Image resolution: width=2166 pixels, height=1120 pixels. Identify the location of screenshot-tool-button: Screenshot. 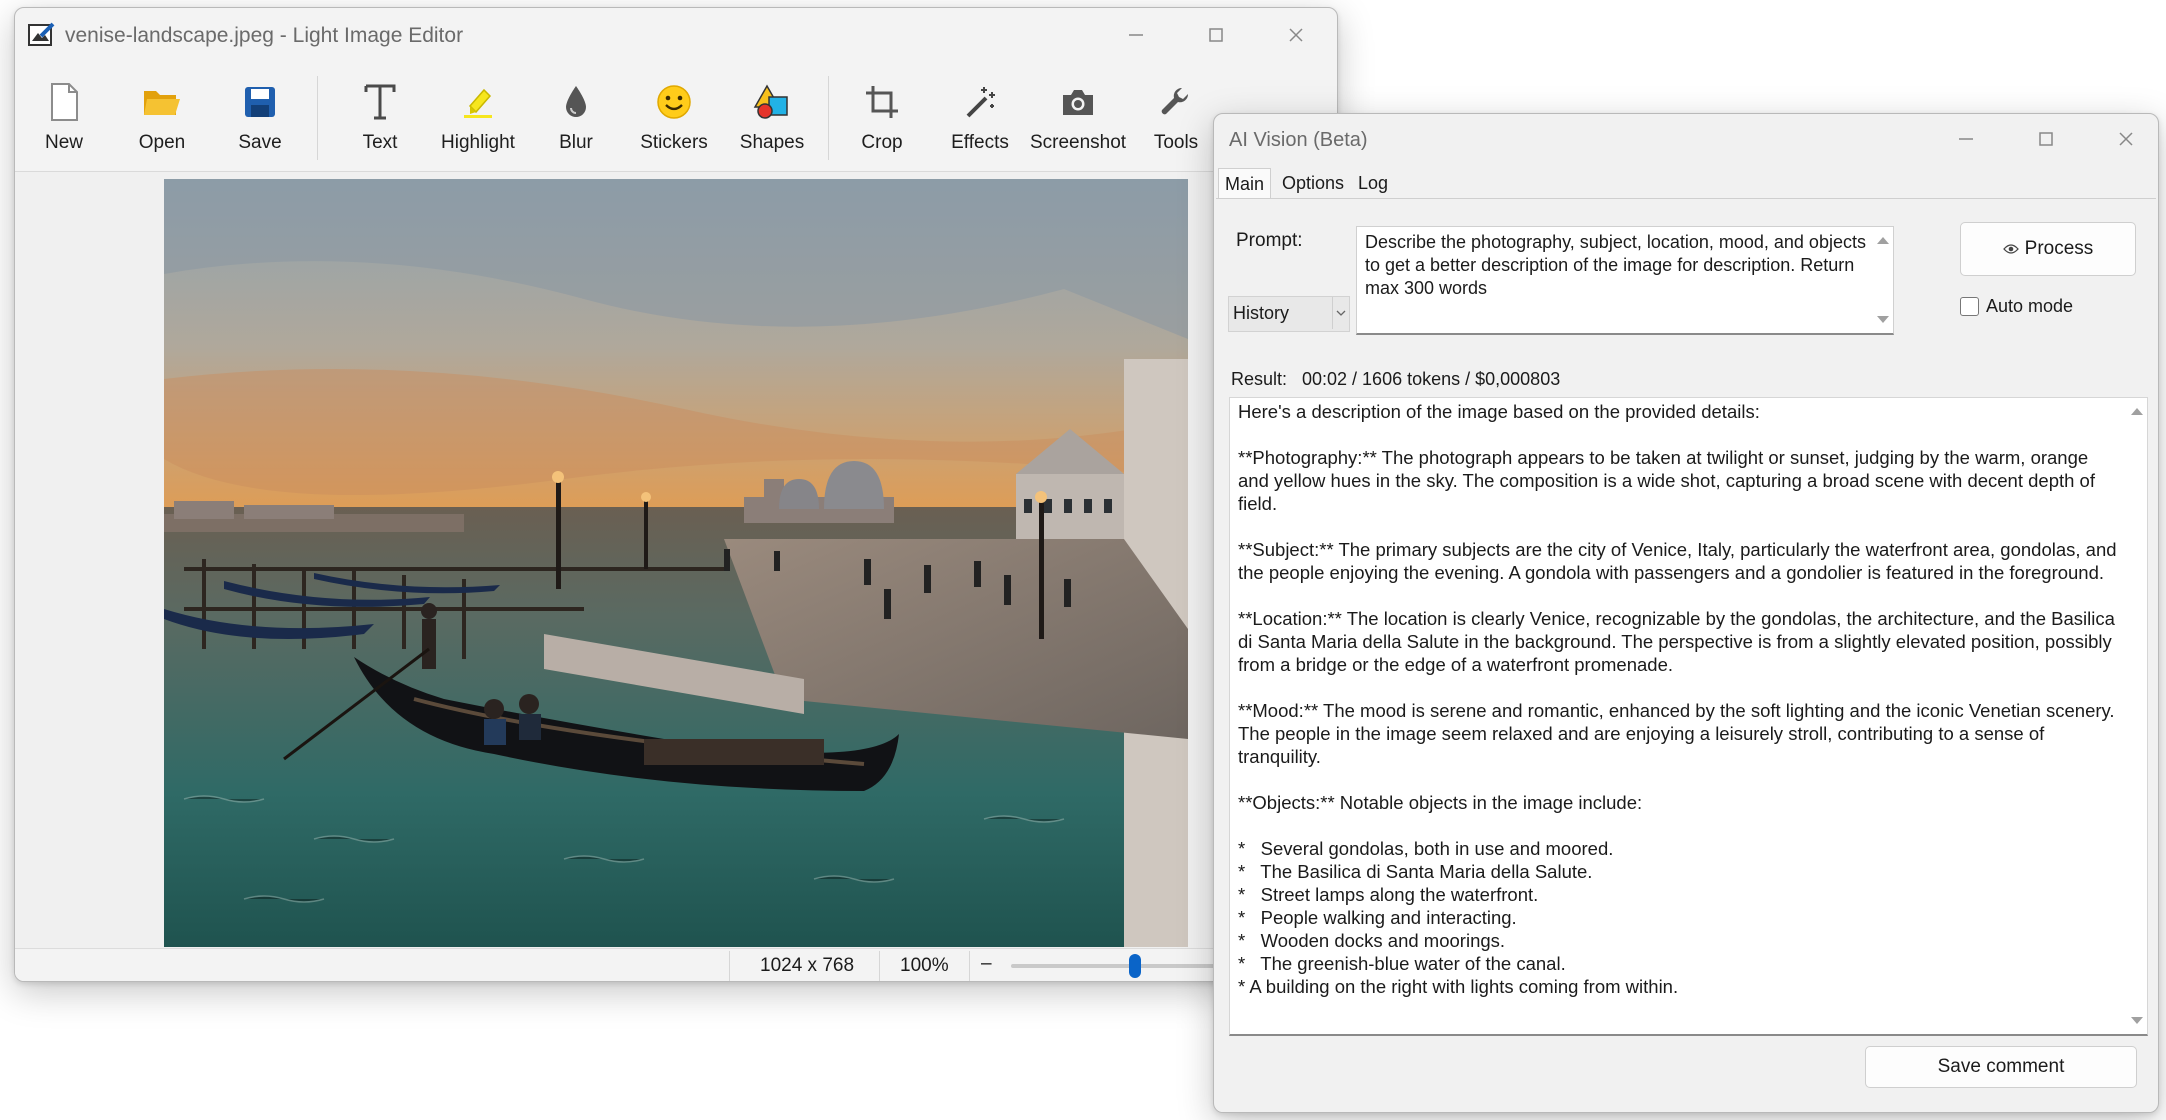
(1078, 117).